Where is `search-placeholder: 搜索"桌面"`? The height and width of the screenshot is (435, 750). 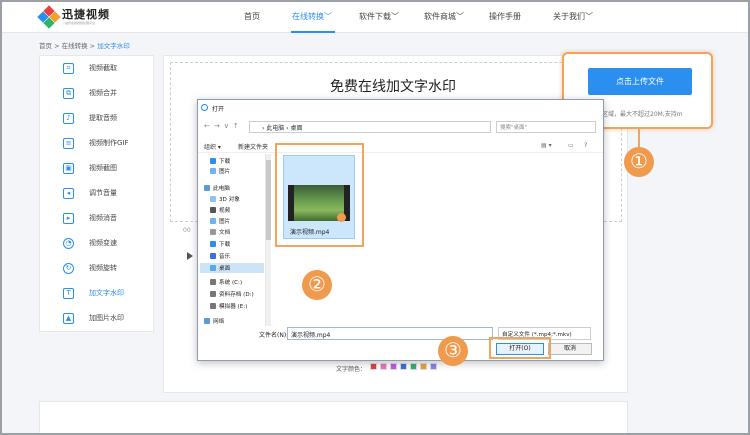 search-placeholder: 搜索"桌面" is located at coordinates (514, 128).